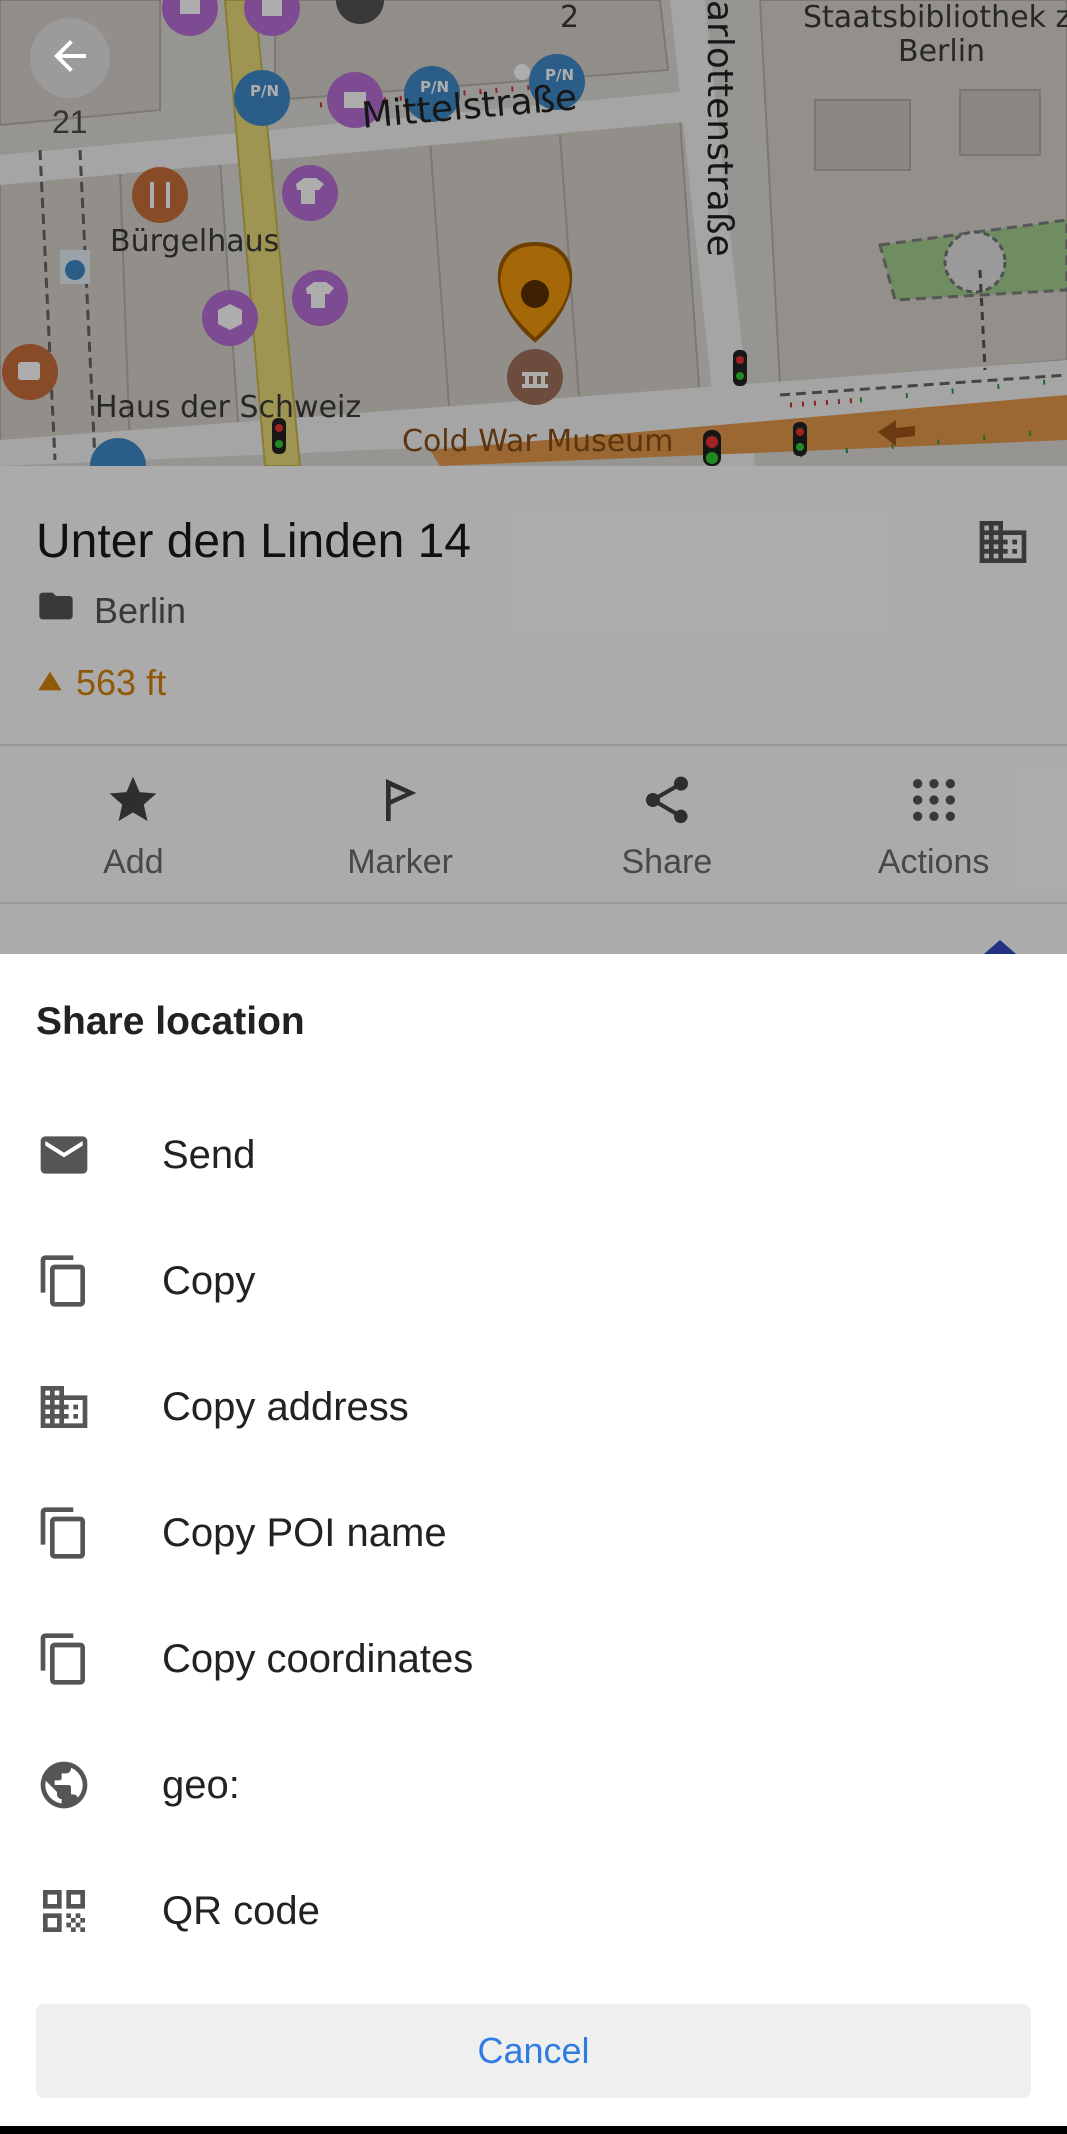 This screenshot has height=2134, width=1067. Describe the element at coordinates (533, 1911) in the screenshot. I see `share-item-qr-code: QR code` at that location.